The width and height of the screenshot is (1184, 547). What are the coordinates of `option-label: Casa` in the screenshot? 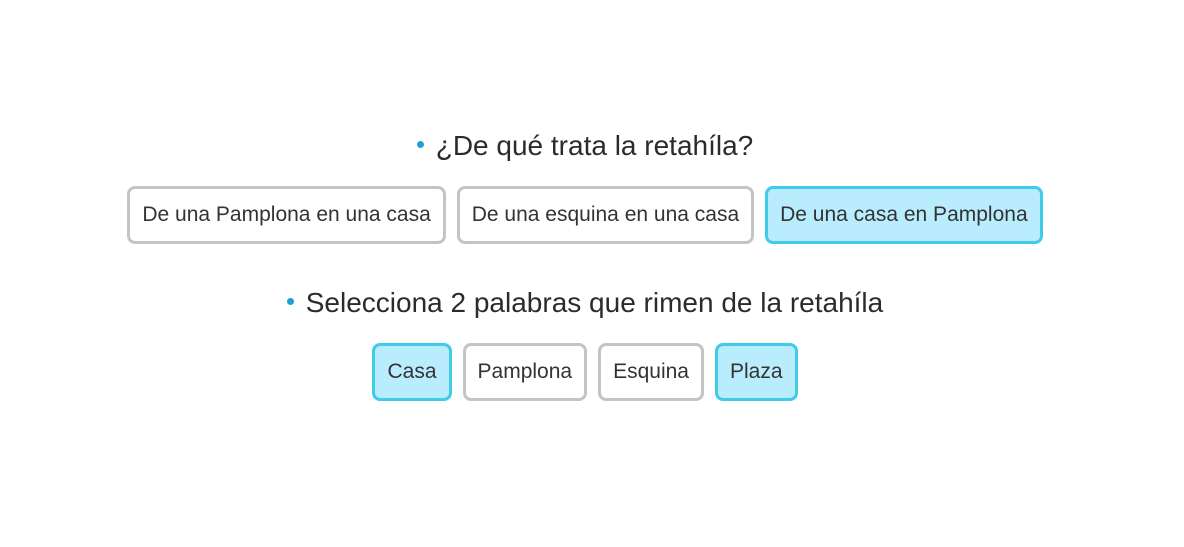 It's located at (412, 371).